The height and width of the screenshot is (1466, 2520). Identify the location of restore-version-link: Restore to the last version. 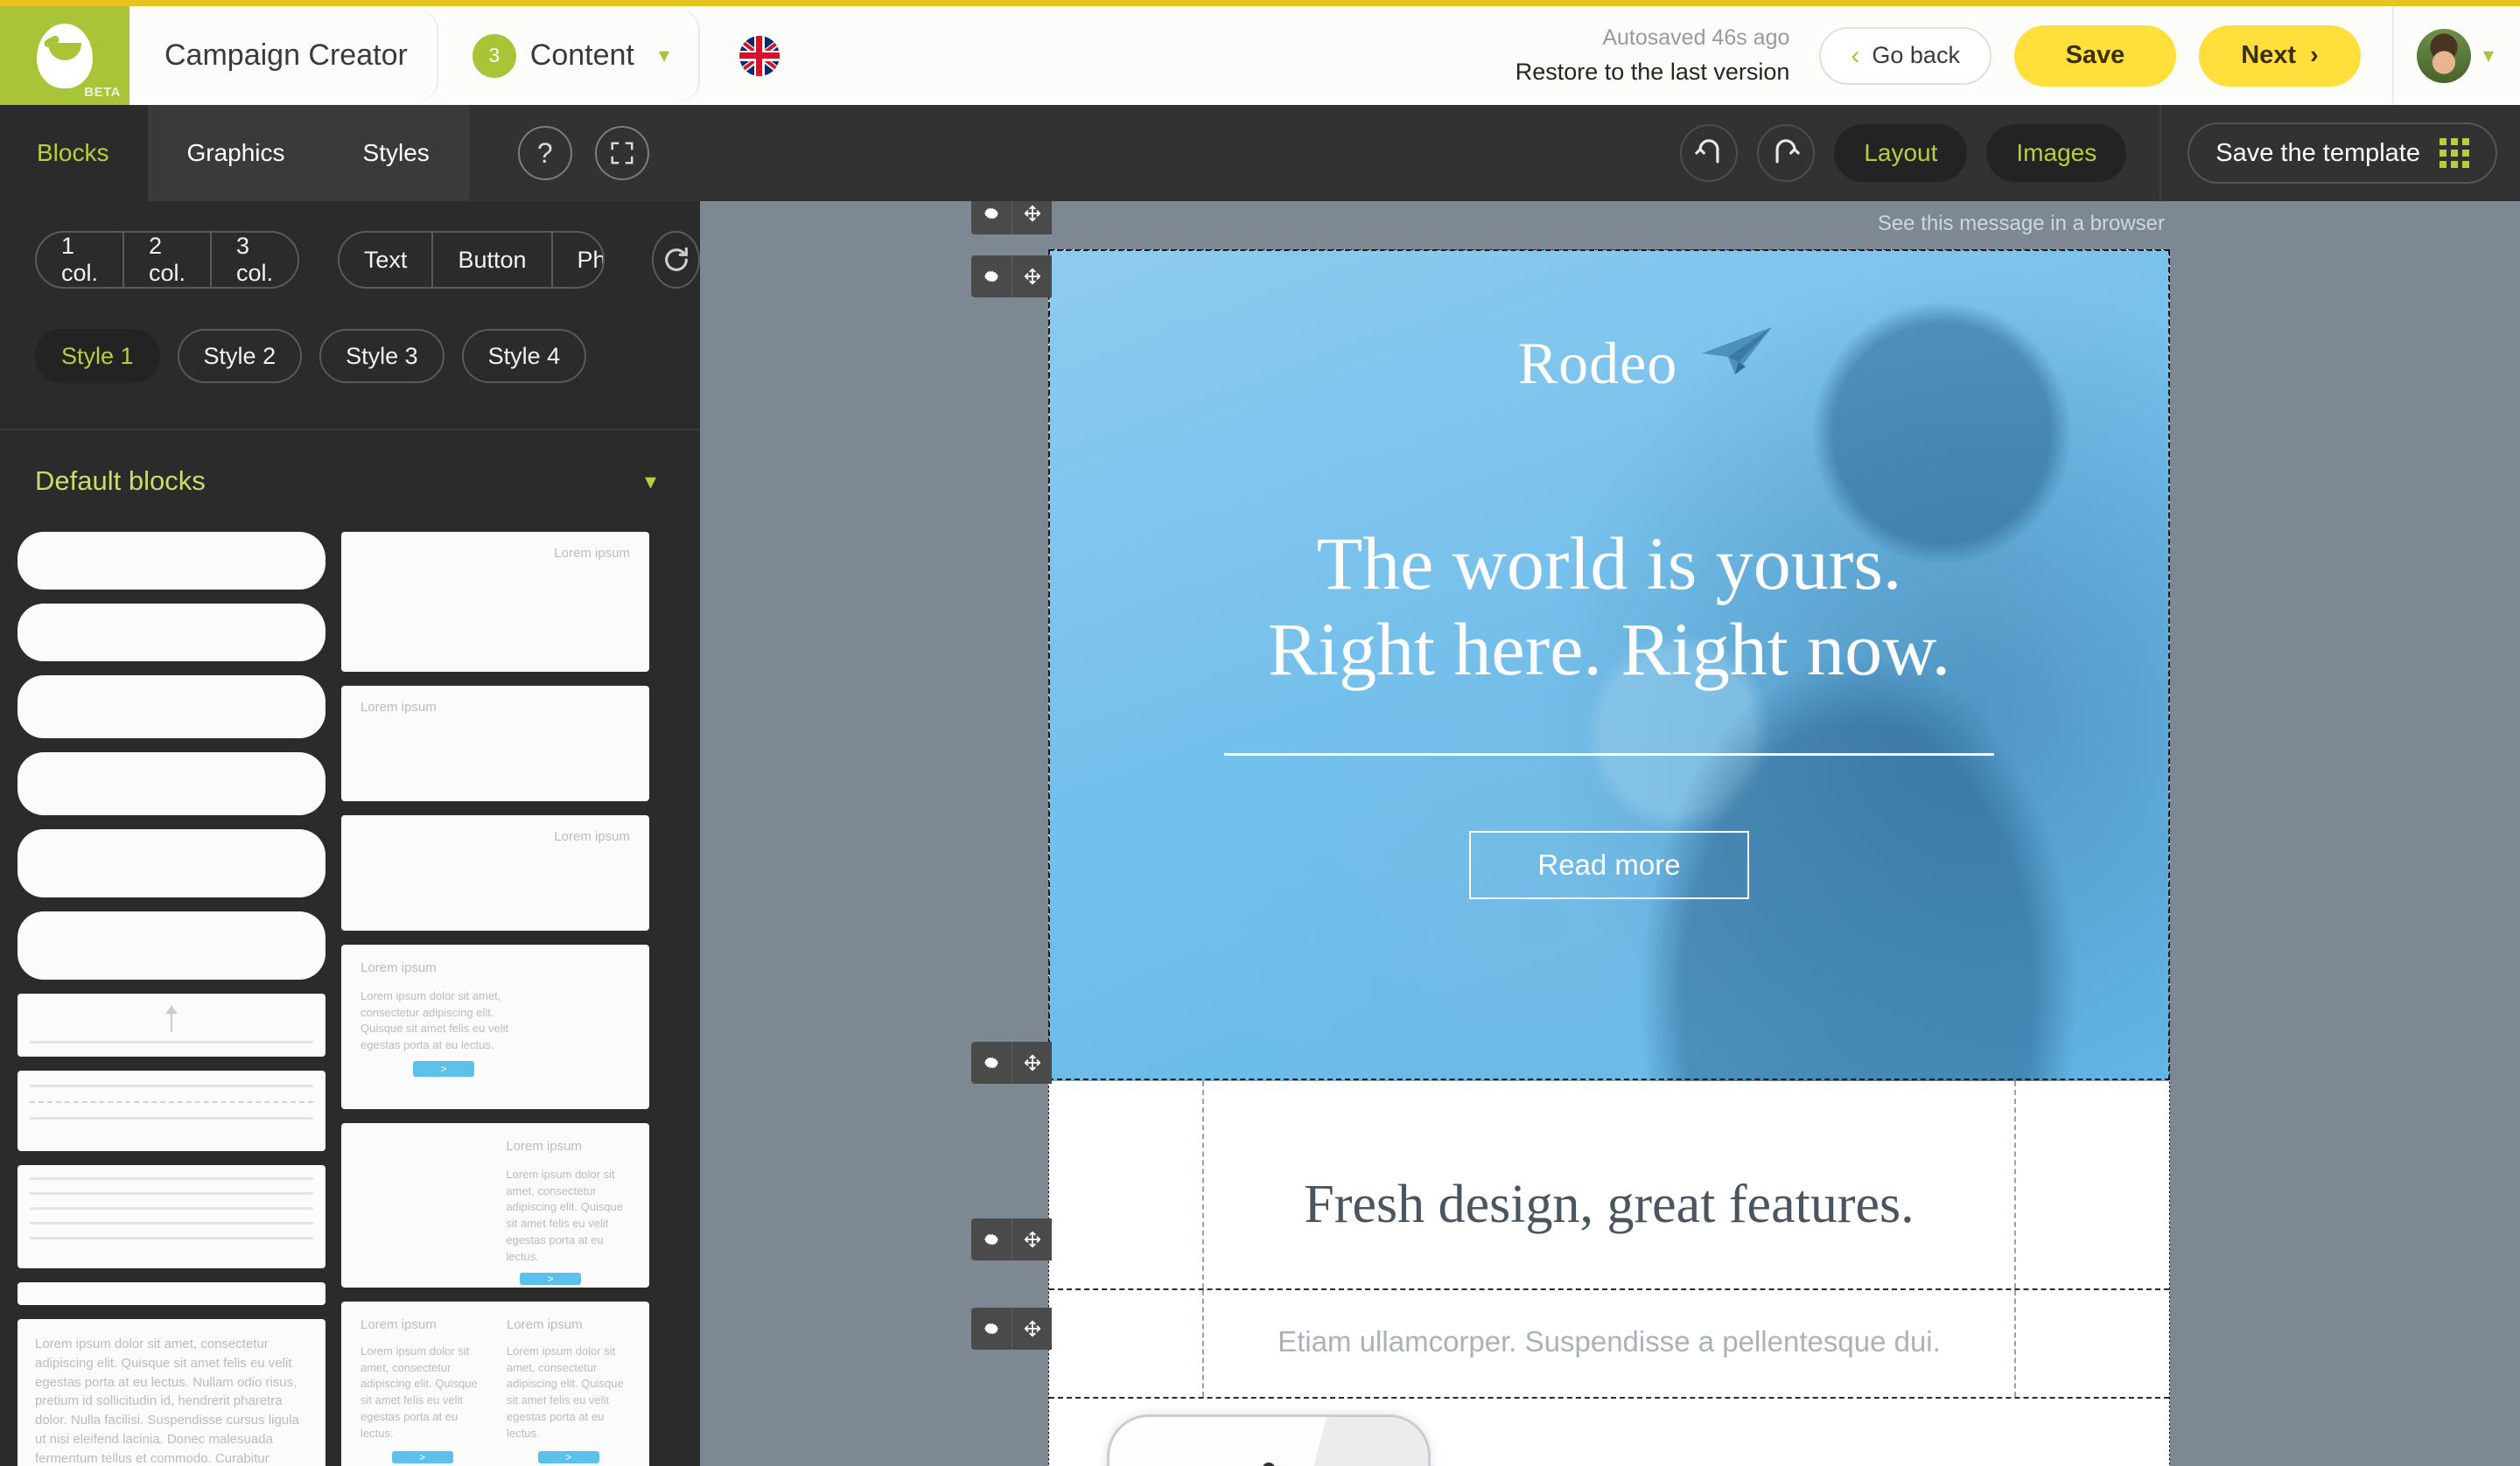
(1653, 73).